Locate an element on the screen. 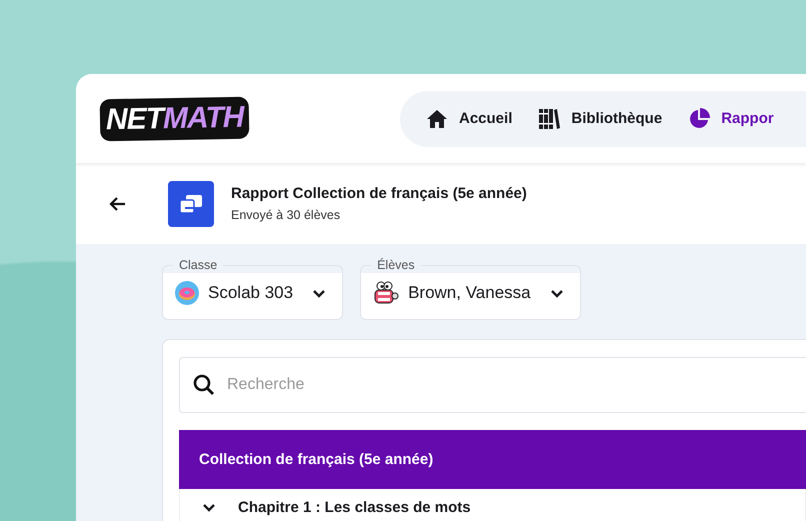 The width and height of the screenshot is (806, 521). report-title: Rapport Collection de français (5e année) is located at coordinates (379, 193).